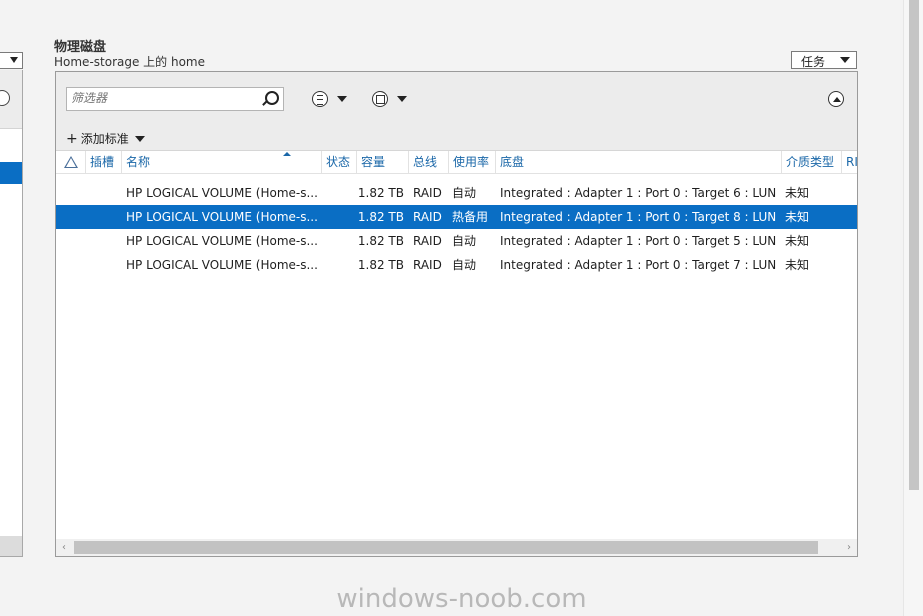 The image size is (923, 616). I want to click on filter-box, so click(175, 99).